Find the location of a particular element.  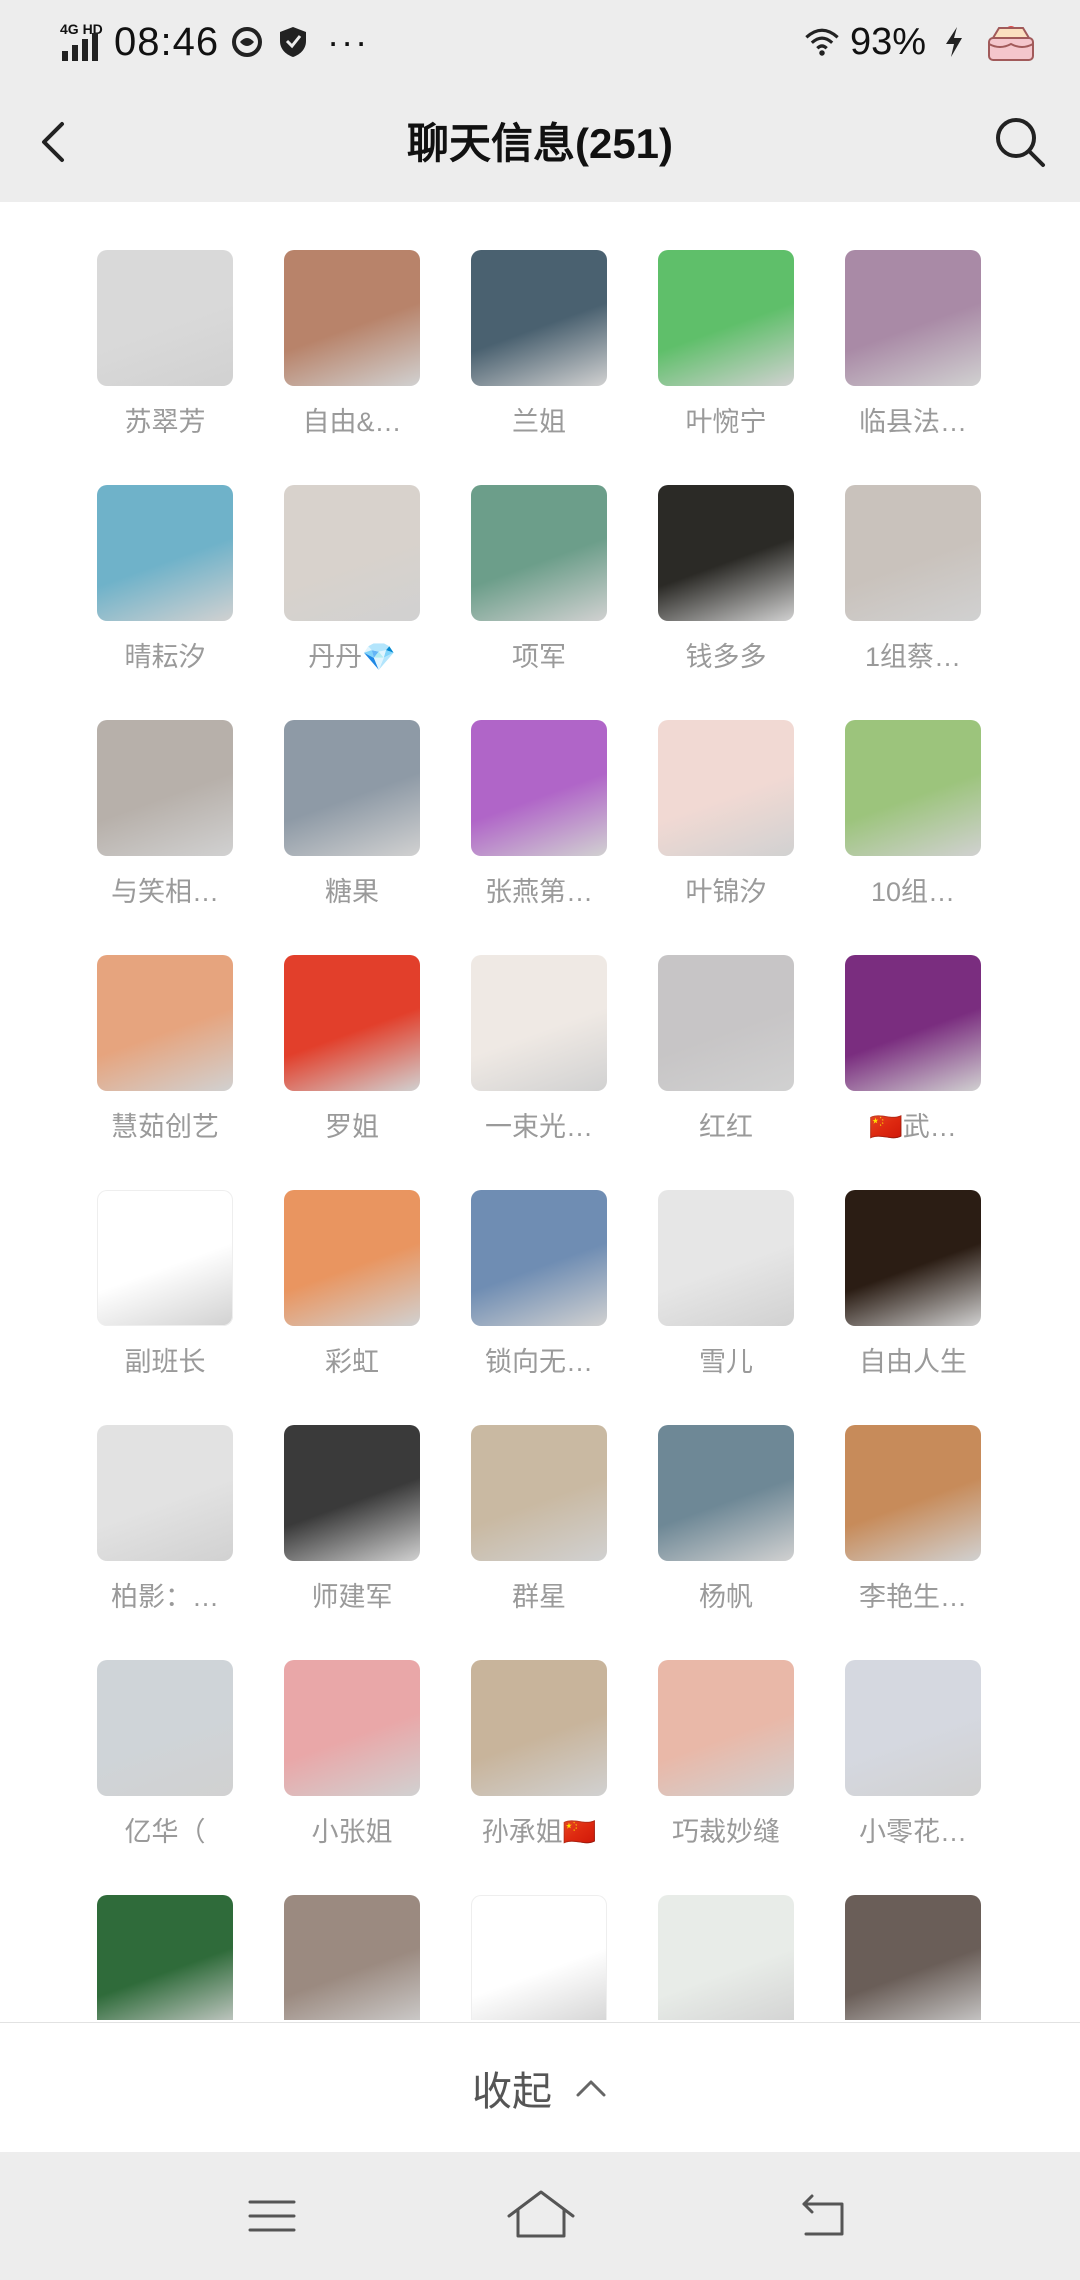

search-button is located at coordinates (1020, 142).